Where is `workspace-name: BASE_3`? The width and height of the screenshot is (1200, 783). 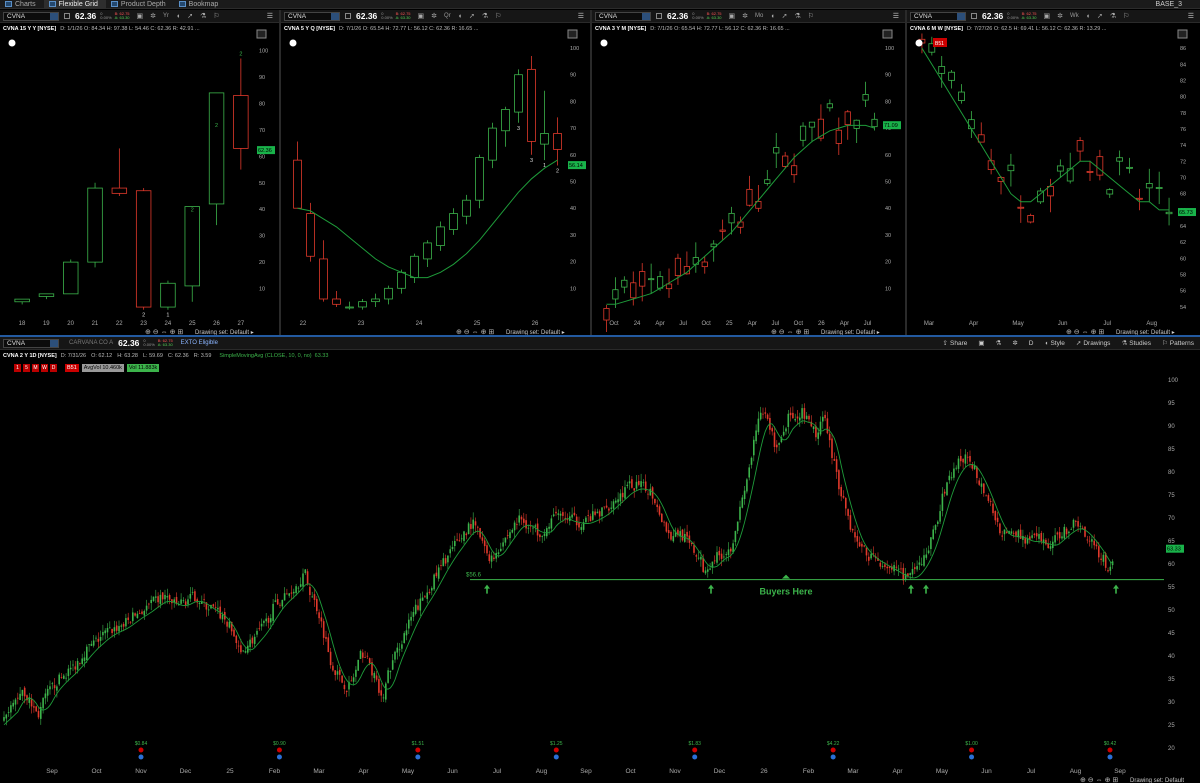
workspace-name: BASE_3 is located at coordinates (1178, 4).